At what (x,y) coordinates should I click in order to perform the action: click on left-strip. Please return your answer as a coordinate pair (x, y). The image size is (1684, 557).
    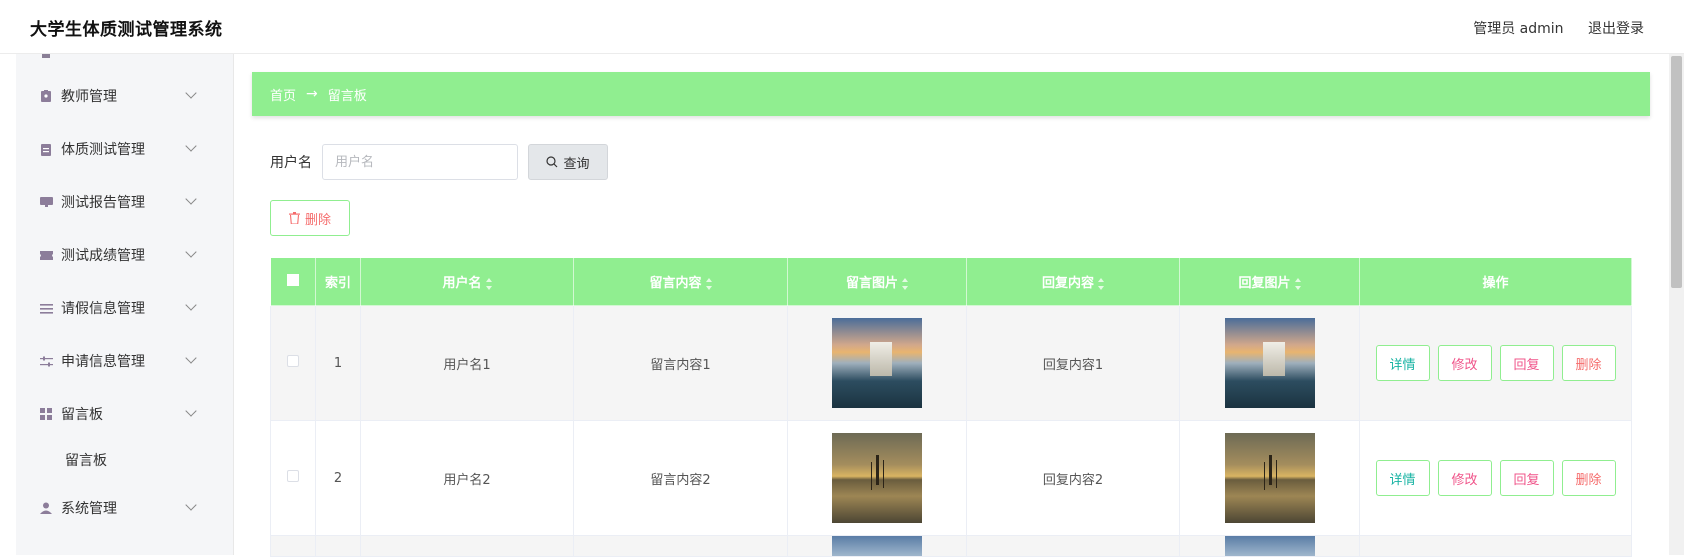
    Looking at the image, I should click on (8, 304).